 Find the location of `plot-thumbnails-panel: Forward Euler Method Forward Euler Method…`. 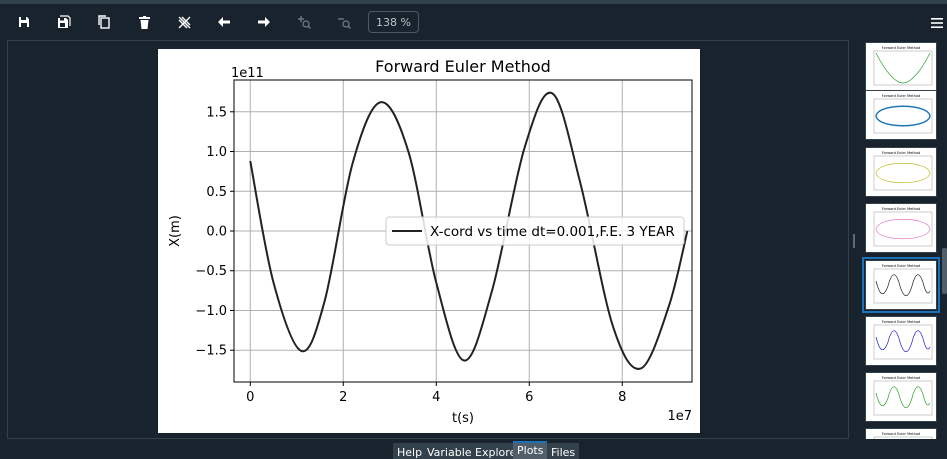

plot-thumbnails-panel: Forward Euler Method Forward Euler Method… is located at coordinates (904, 239).